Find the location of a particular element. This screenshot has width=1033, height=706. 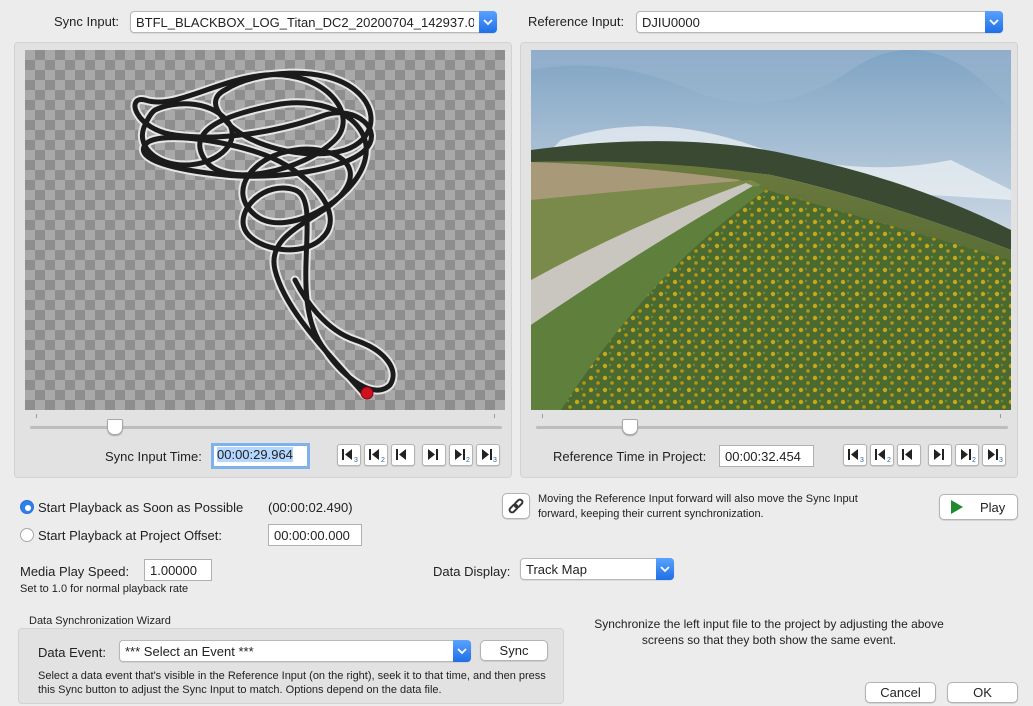

reference-step-back-3-button: 3 is located at coordinates (855, 455).